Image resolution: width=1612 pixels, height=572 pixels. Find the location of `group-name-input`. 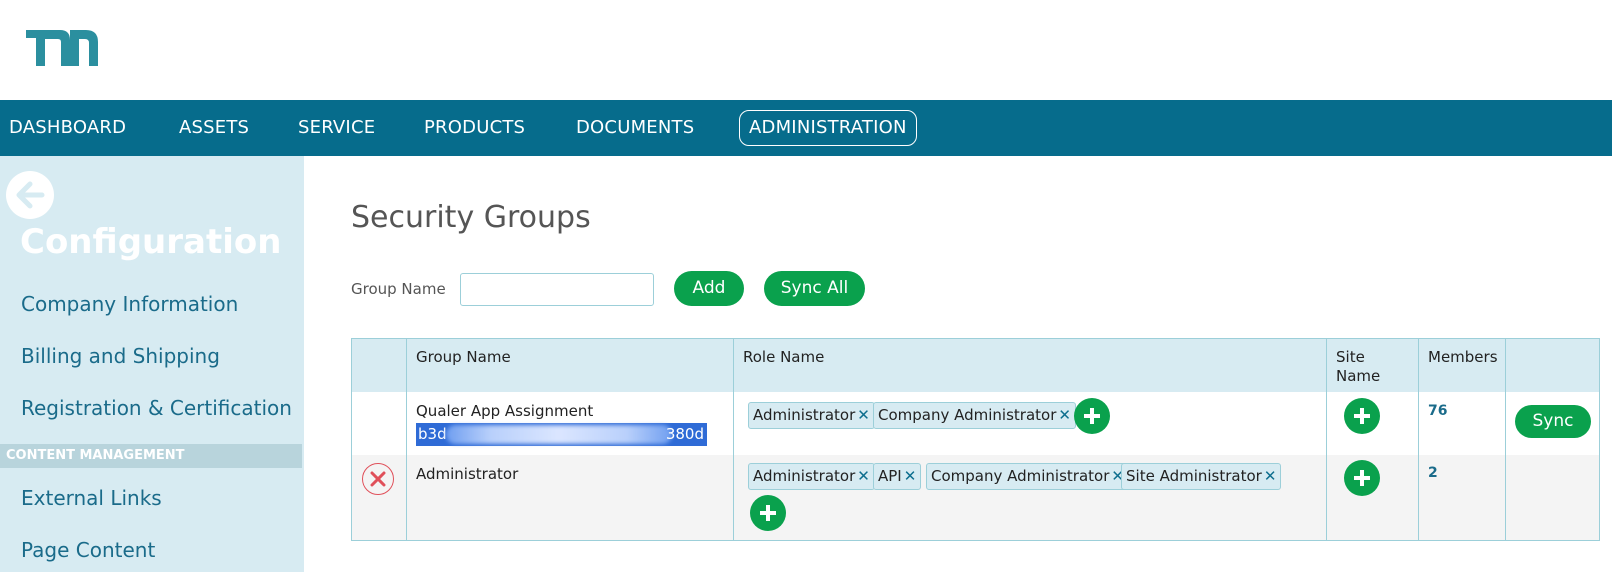

group-name-input is located at coordinates (557, 289).